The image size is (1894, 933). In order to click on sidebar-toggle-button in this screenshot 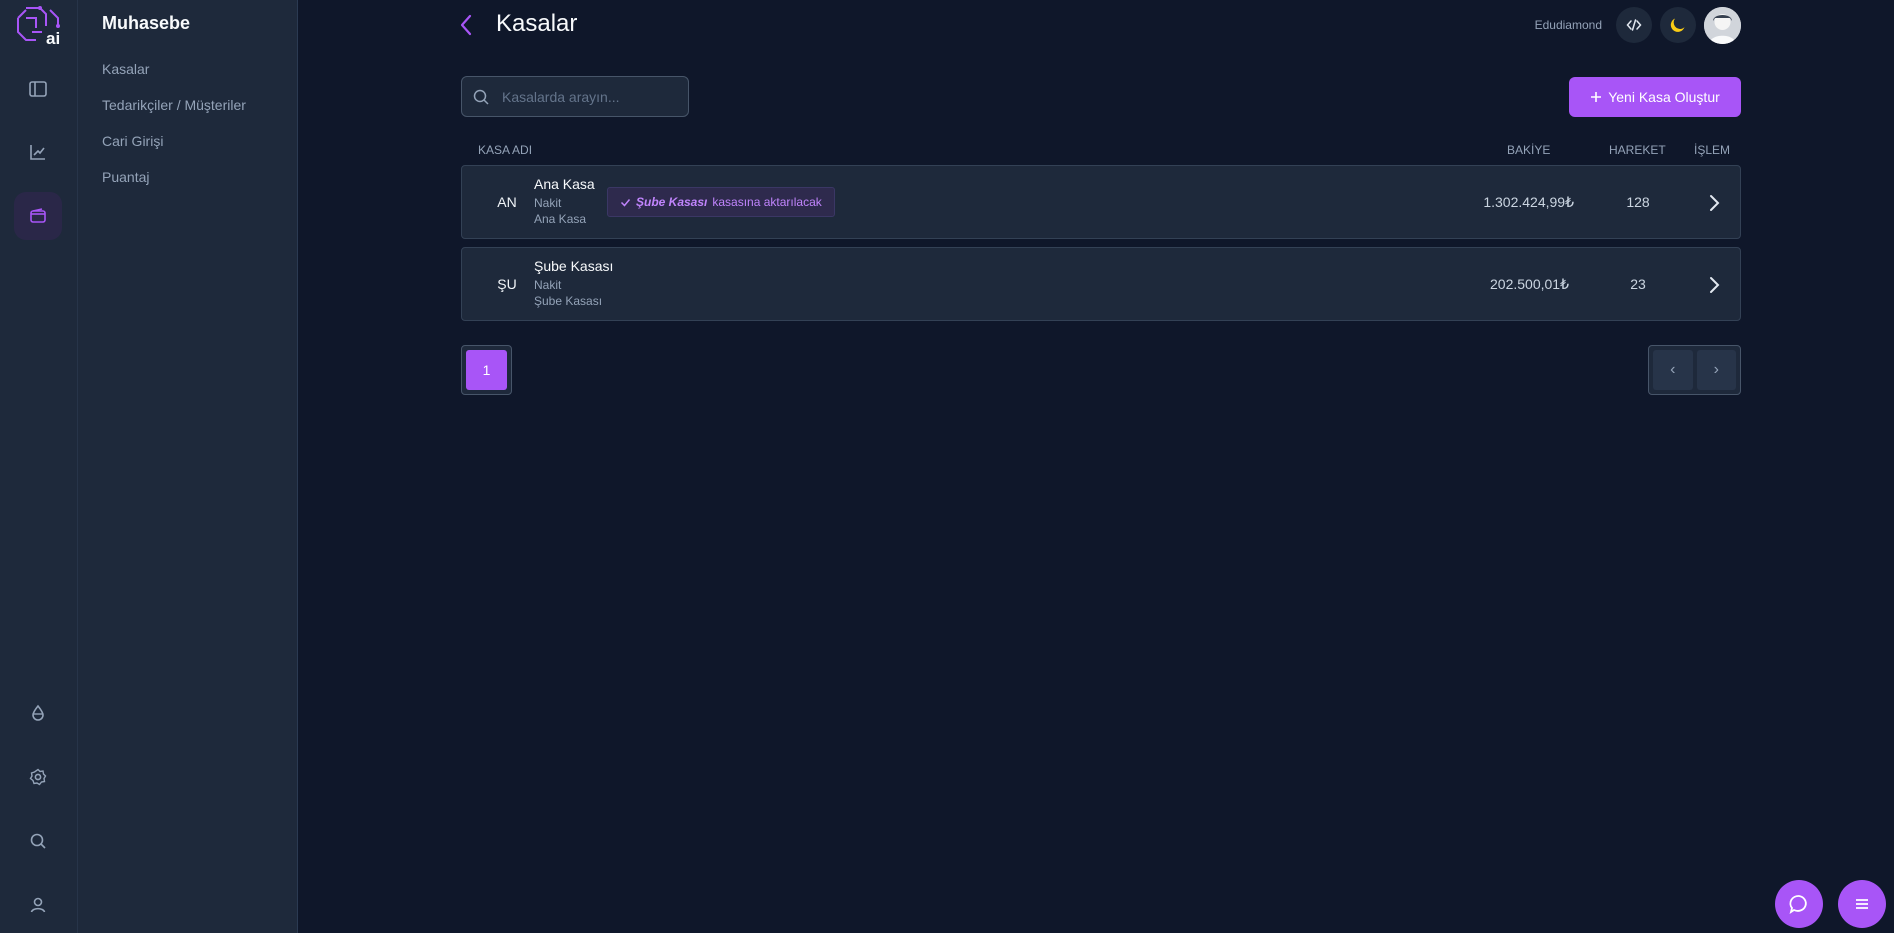, I will do `click(38, 89)`.